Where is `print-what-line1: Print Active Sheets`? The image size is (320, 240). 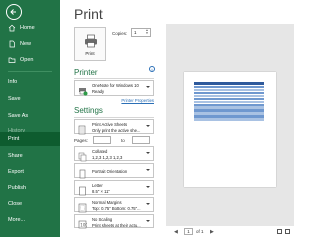 print-what-line1: Print Active Sheets is located at coordinates (110, 124).